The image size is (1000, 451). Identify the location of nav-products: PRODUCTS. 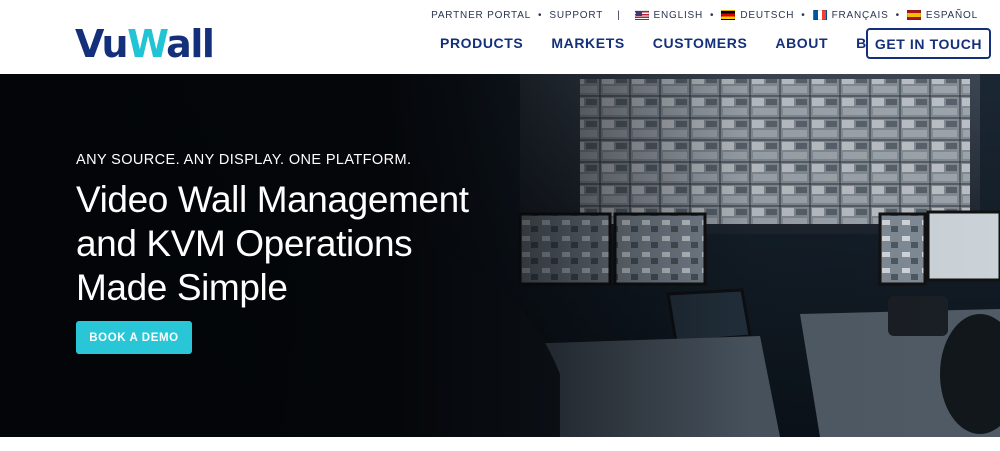
(481, 43).